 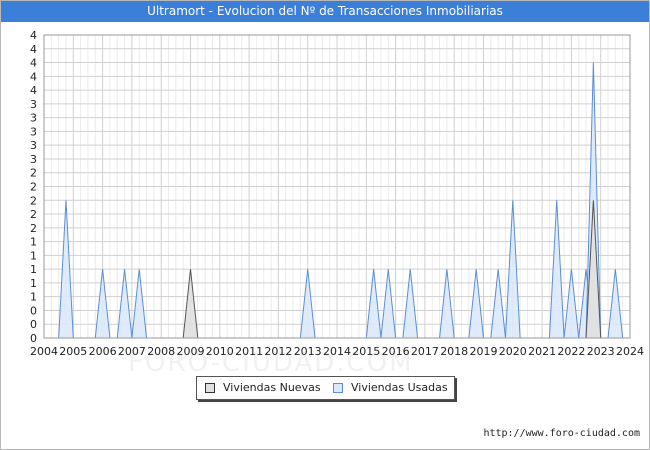 I want to click on x-tick-label: 2013, so click(x=308, y=351).